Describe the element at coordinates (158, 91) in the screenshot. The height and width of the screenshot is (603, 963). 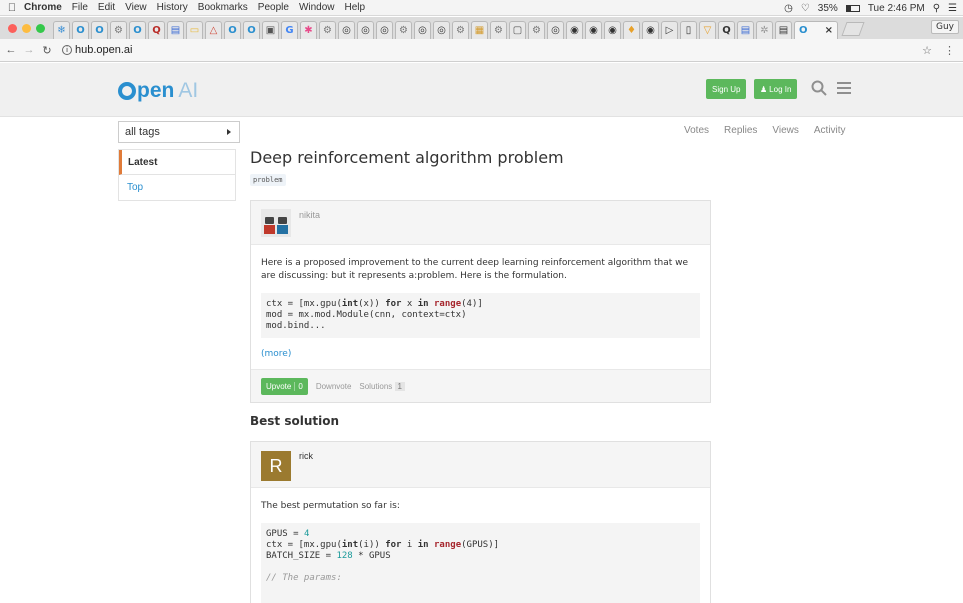
I see `openai-logo: pen AI` at that location.